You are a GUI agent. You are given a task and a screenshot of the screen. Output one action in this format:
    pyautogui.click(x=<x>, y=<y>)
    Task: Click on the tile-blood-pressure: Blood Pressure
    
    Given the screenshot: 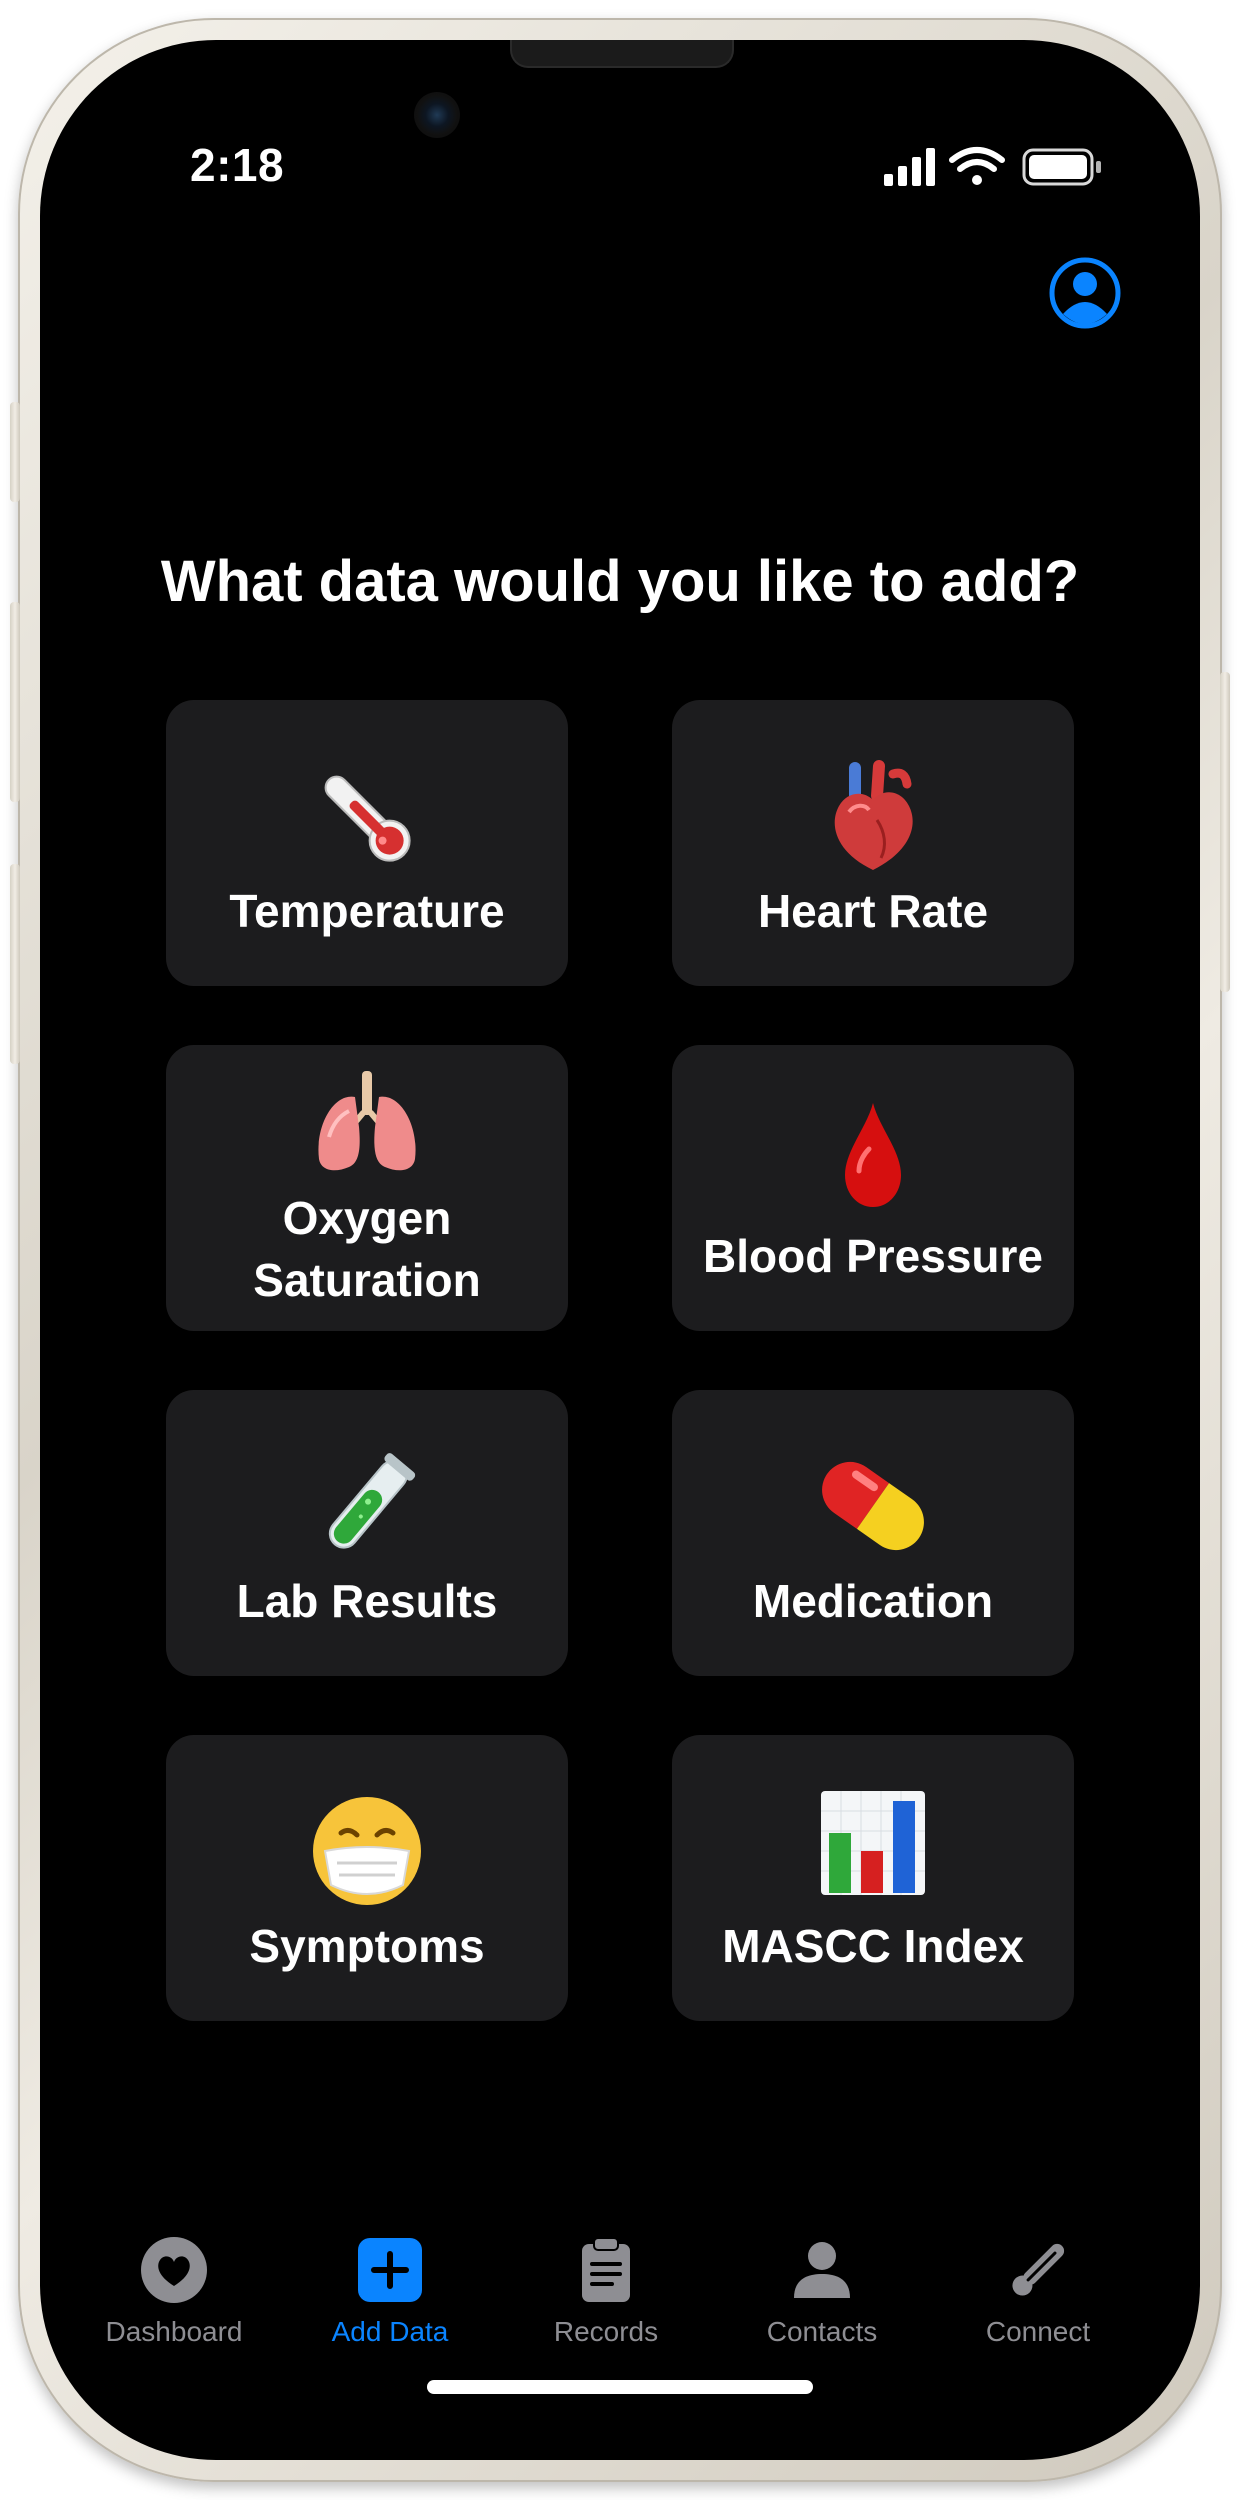 What is the action you would take?
    pyautogui.click(x=873, y=1188)
    